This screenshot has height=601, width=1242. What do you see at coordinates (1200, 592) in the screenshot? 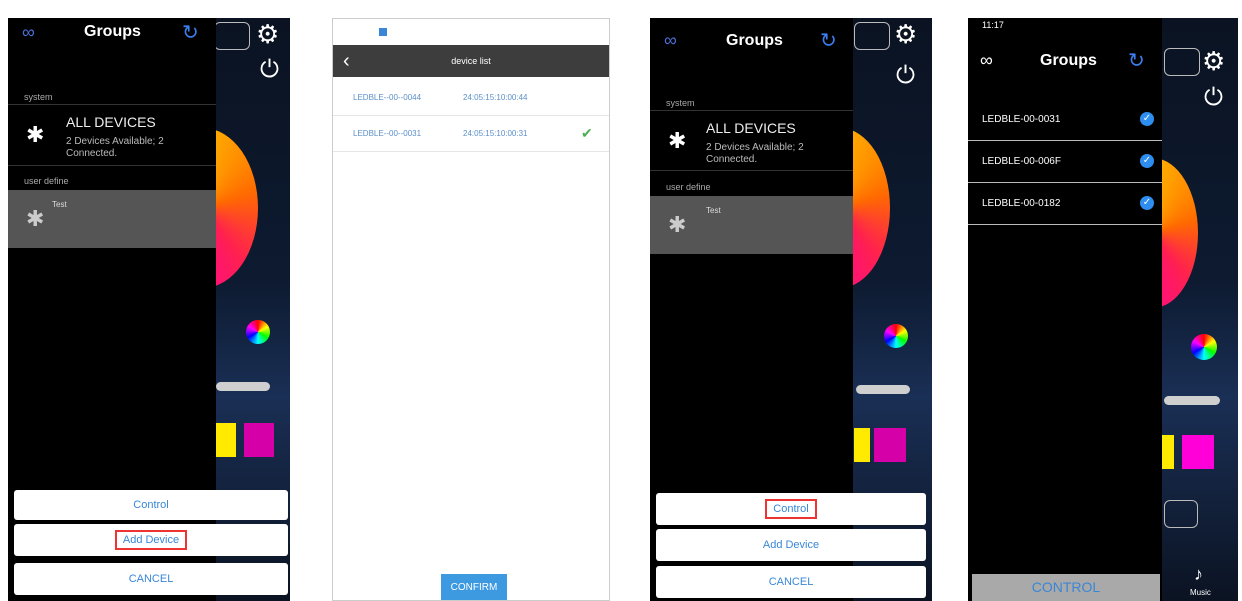
I see `music-label: Music` at bounding box center [1200, 592].